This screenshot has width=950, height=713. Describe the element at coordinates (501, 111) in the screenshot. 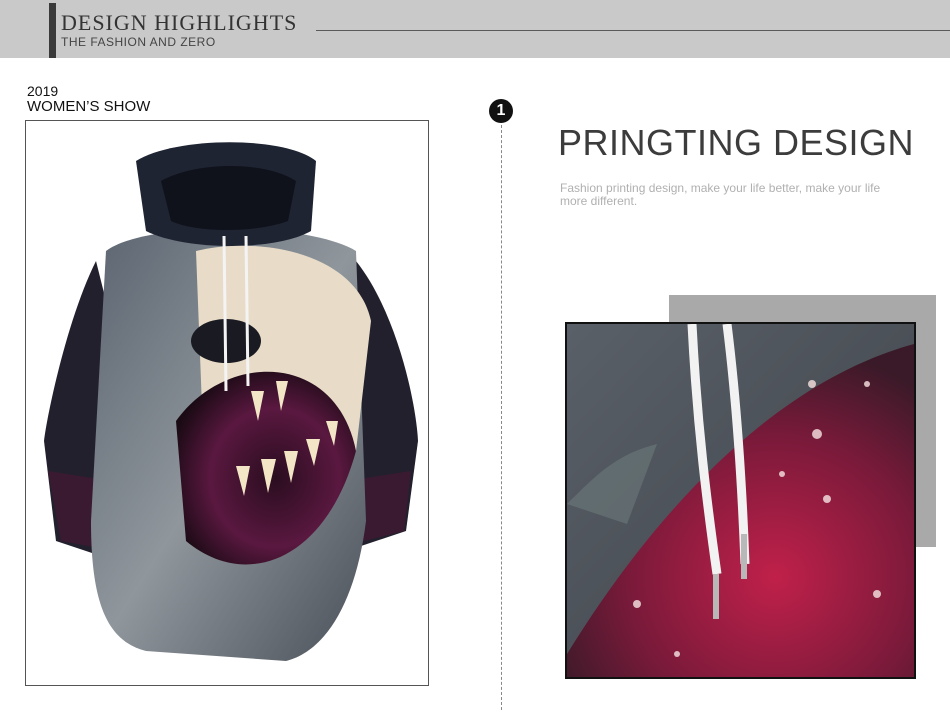

I see `step-number-badge: 1` at that location.